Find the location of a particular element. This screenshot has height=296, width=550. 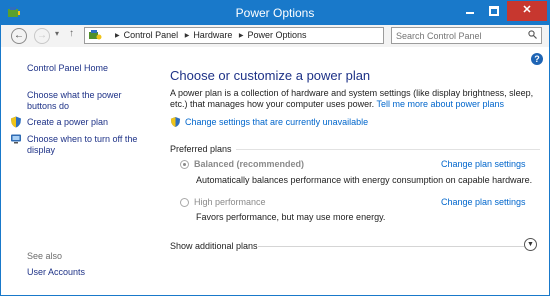

balanced-radio is located at coordinates (184, 164).